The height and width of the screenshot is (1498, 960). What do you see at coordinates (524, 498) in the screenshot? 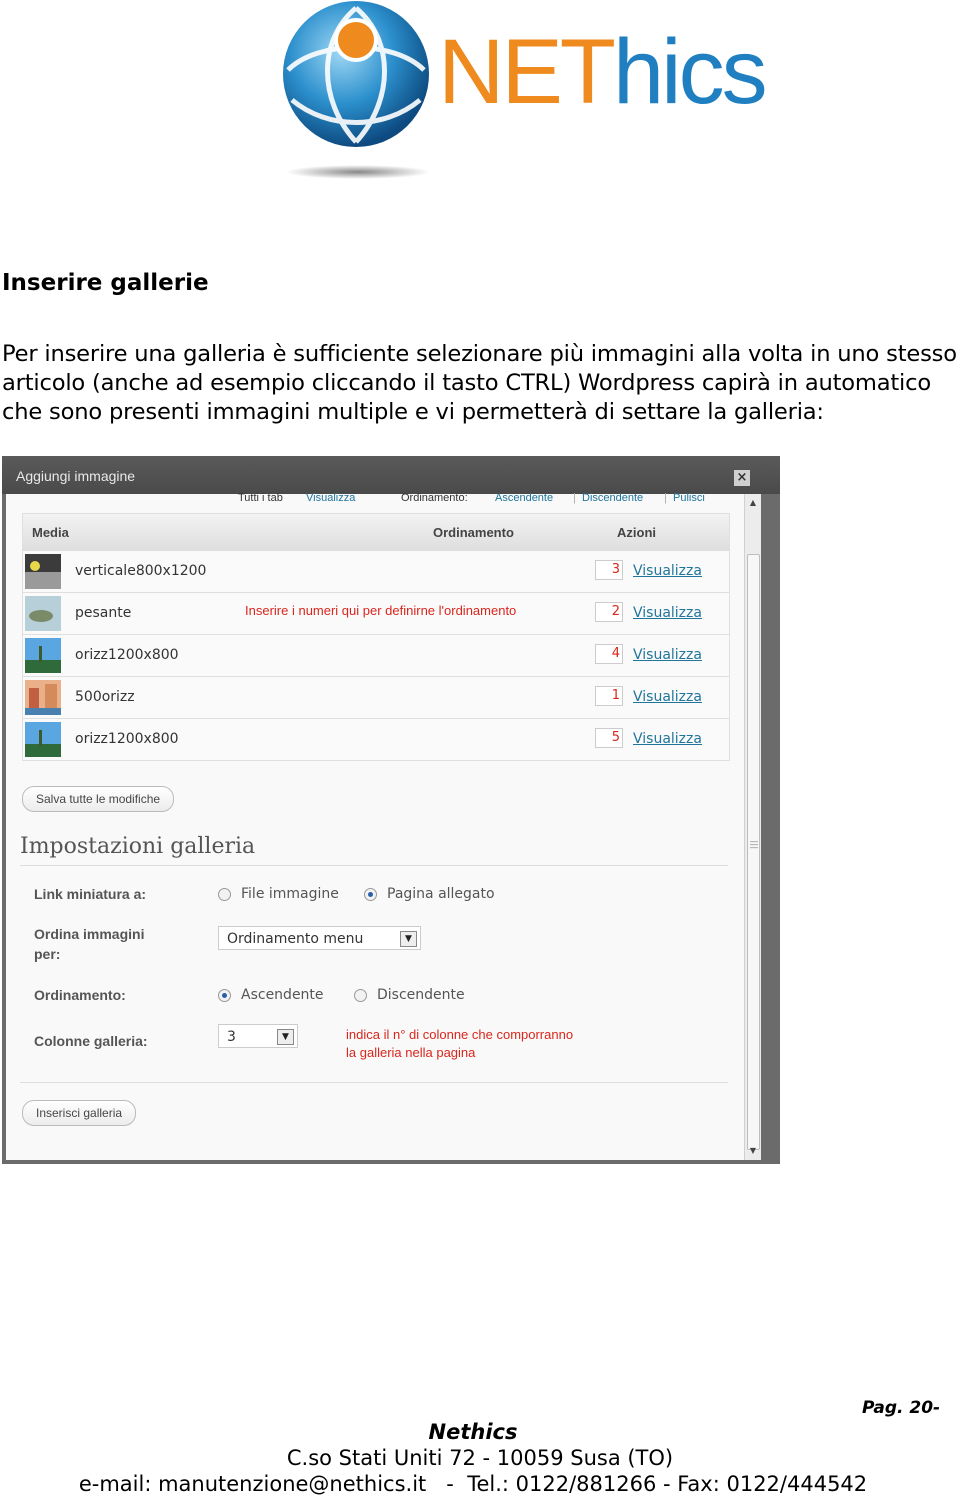
I see `filter-ascending-link: Ascendente` at bounding box center [524, 498].